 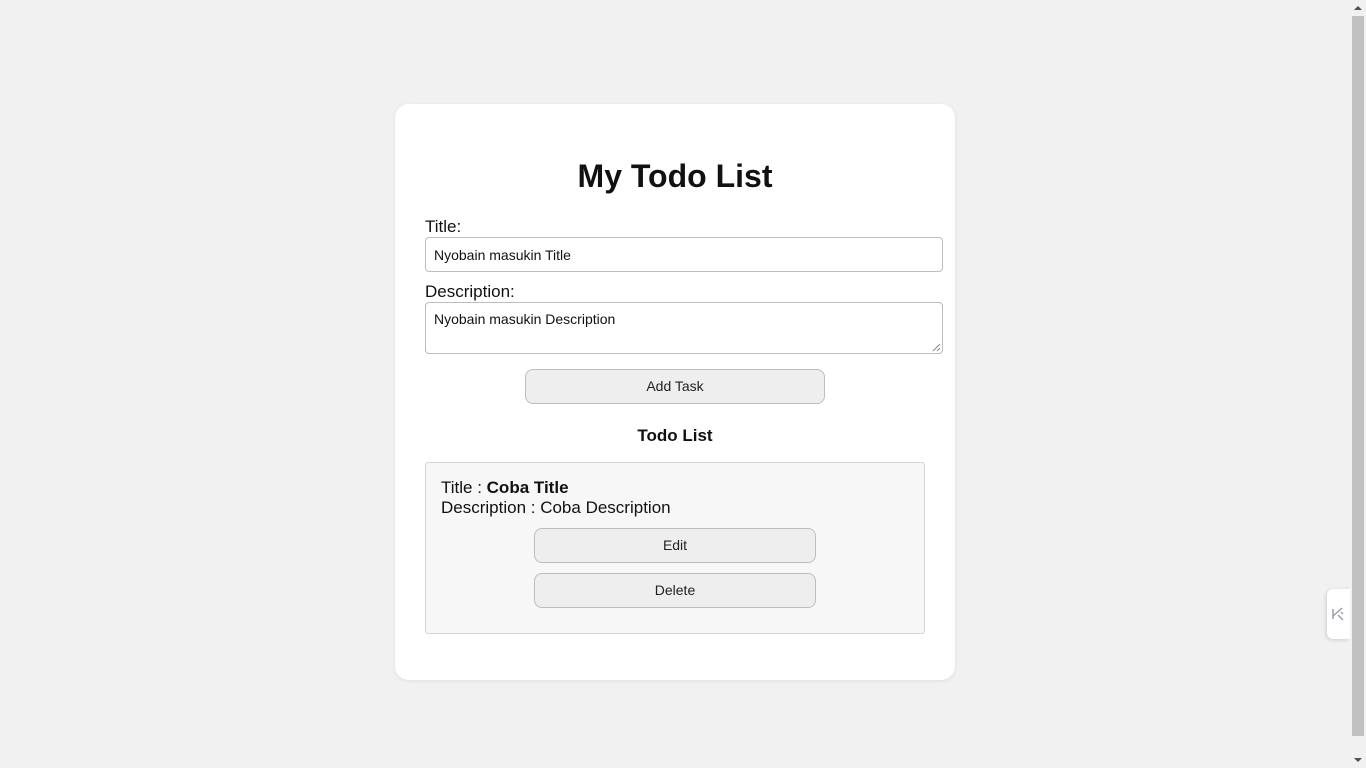 I want to click on todo-item-title-line: Title : Coba Title, so click(x=505, y=488).